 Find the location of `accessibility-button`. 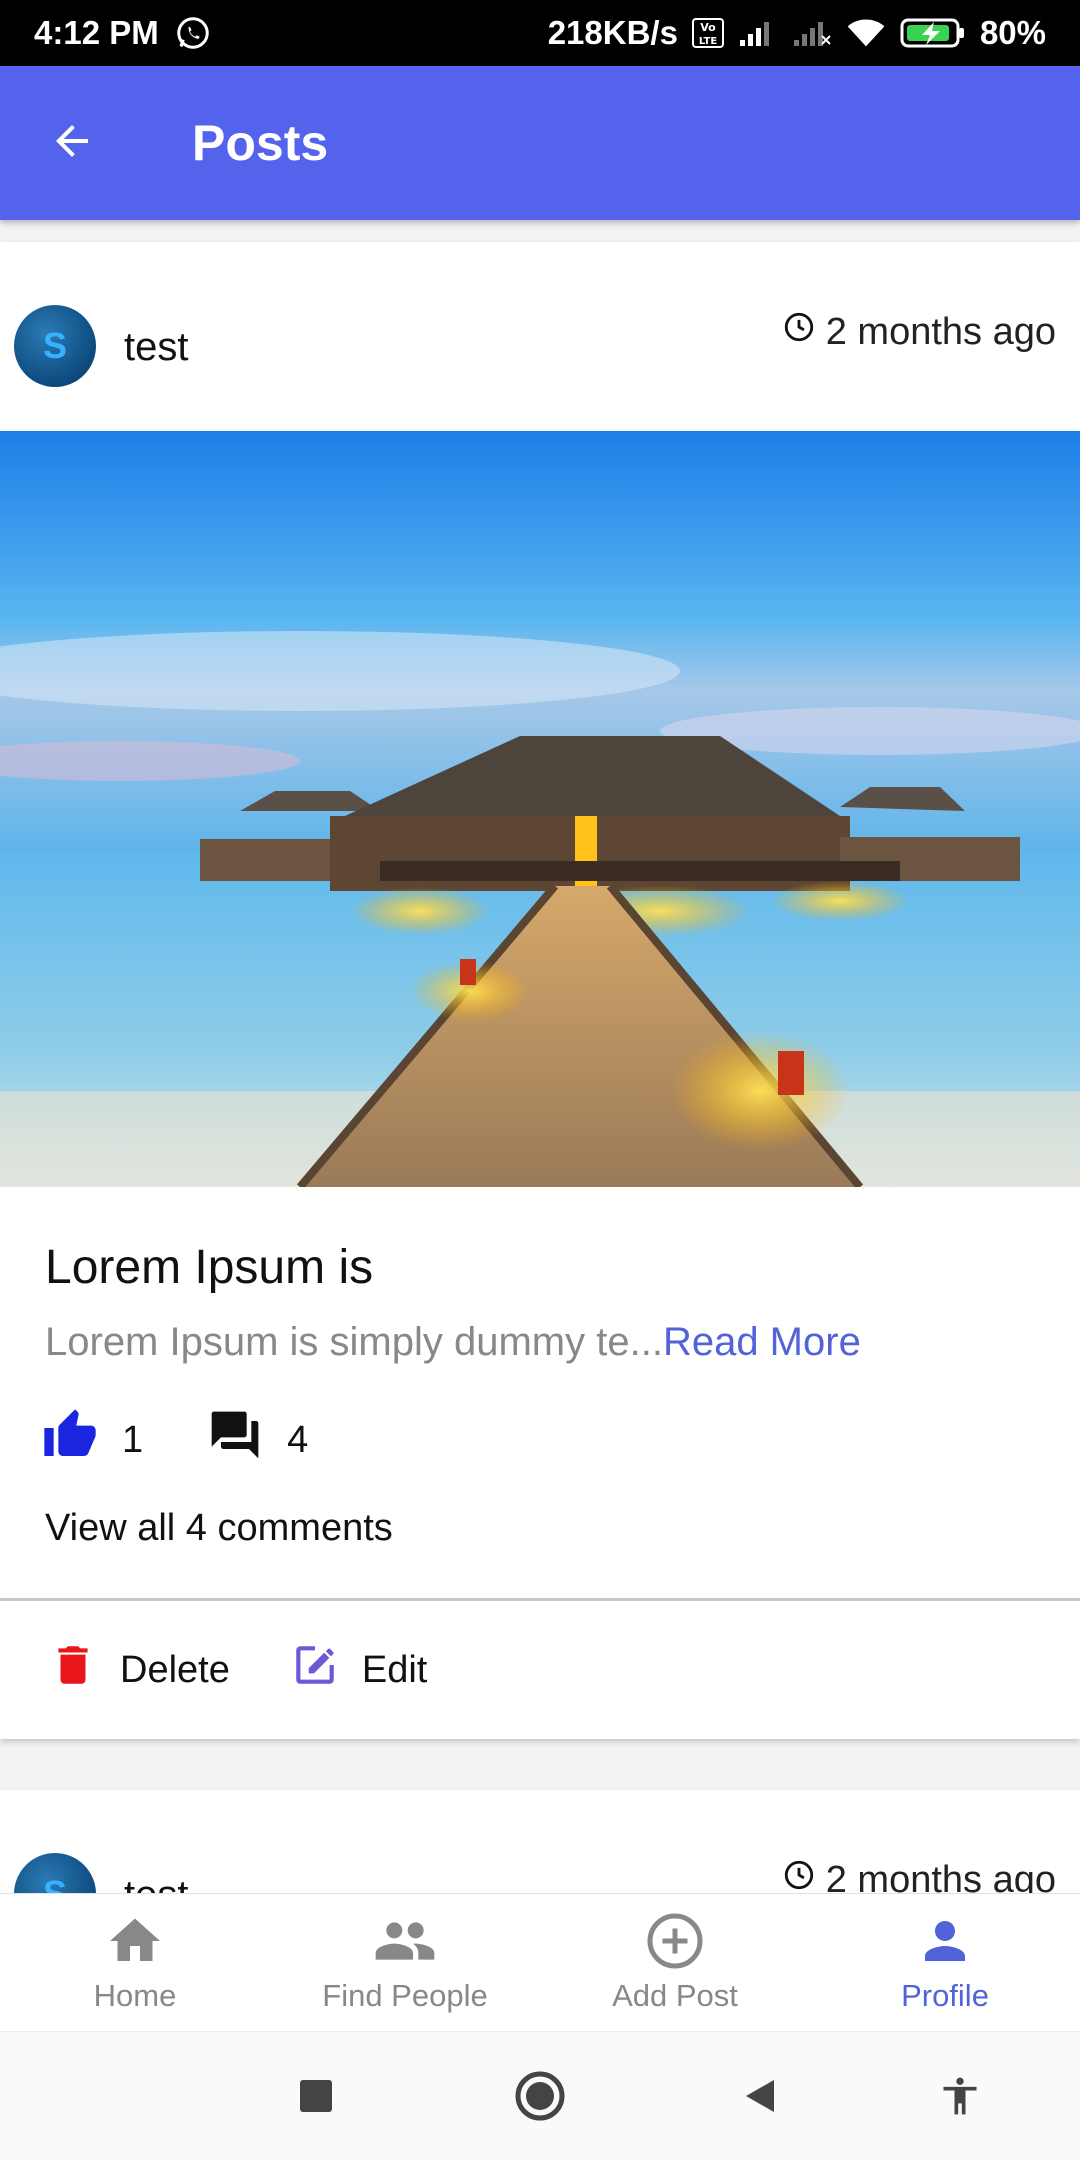

accessibility-button is located at coordinates (960, 2098).